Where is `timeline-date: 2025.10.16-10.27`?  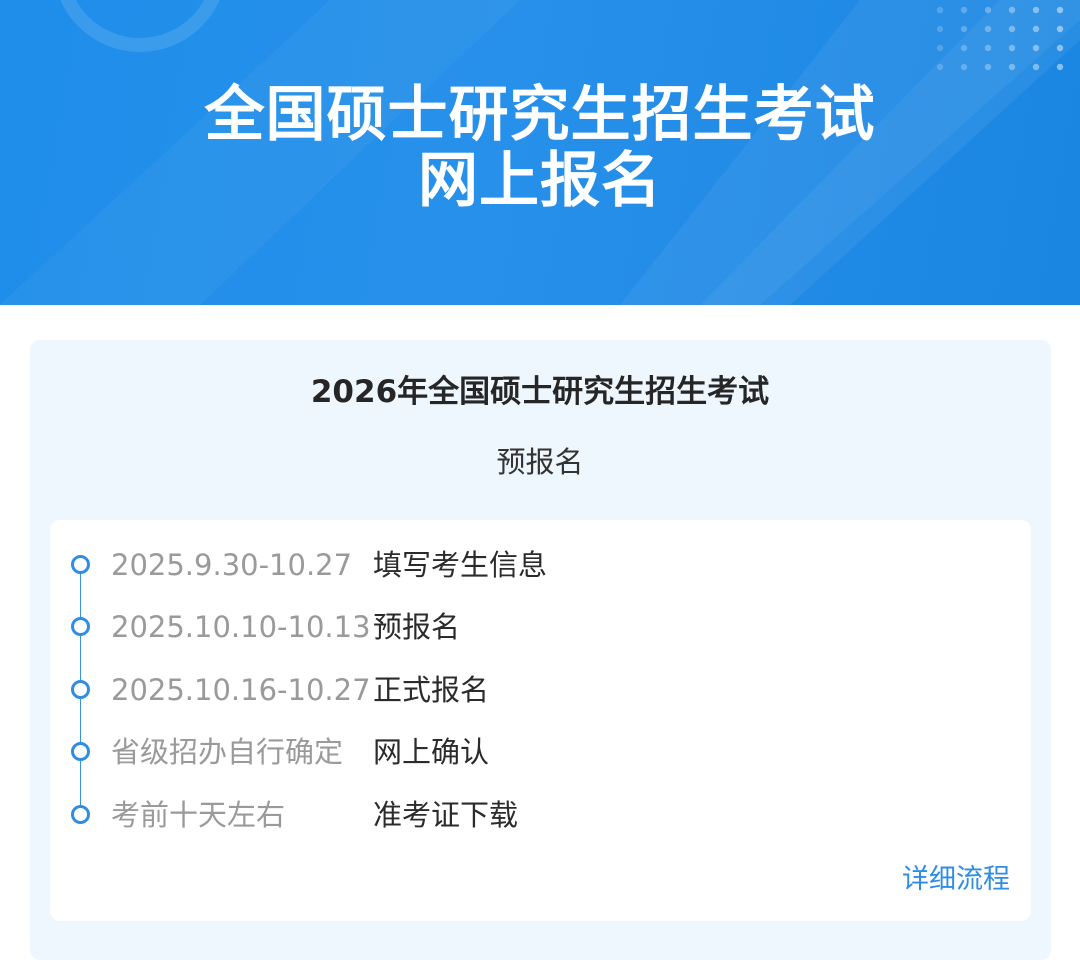
timeline-date: 2025.10.16-10.27 is located at coordinates (241, 690).